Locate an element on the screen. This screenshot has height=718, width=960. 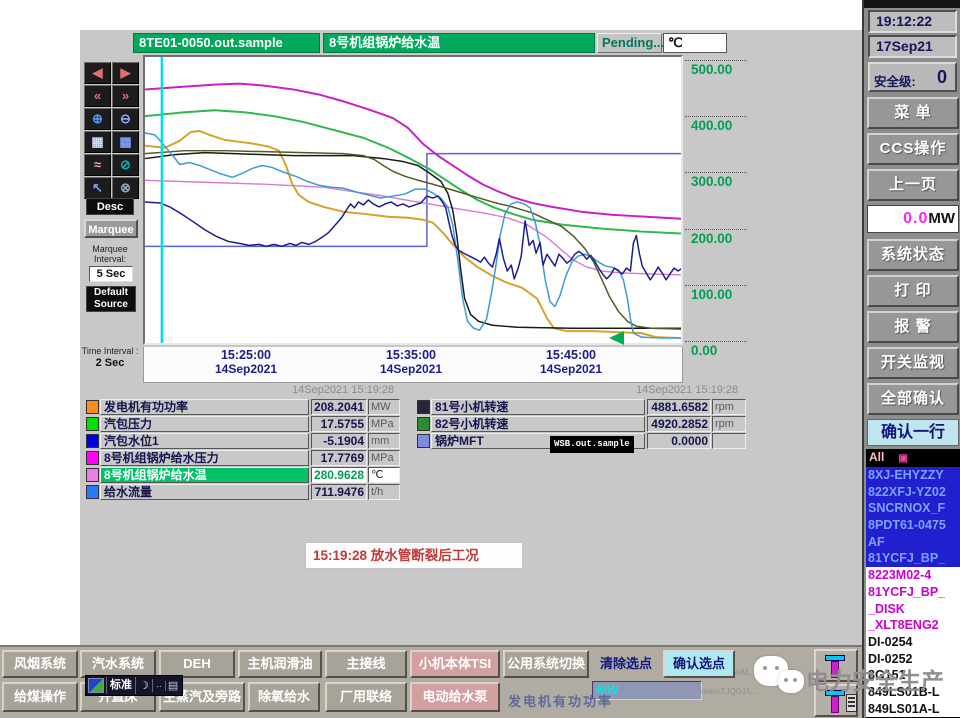
nav-fan-flue: 风烟系统 is located at coordinates (40, 664).